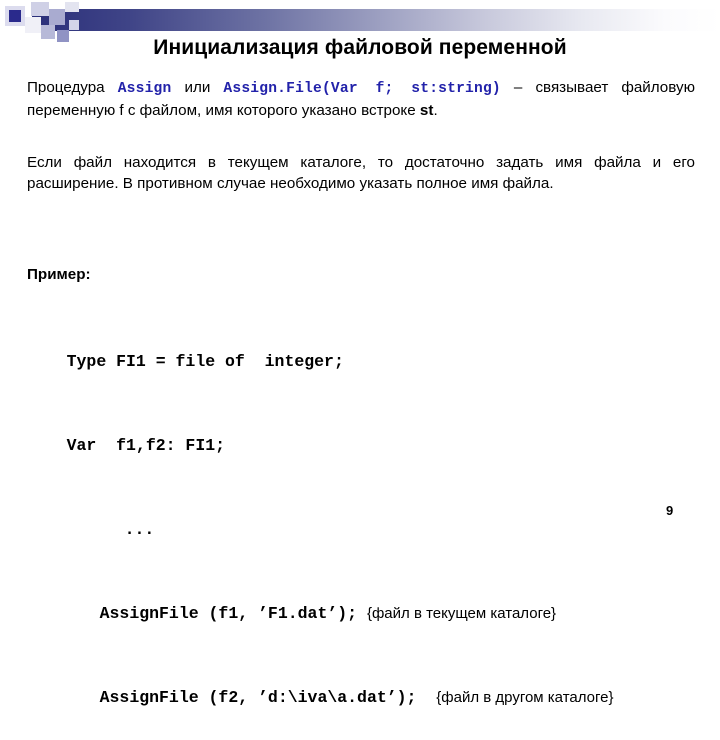 The width and height of the screenshot is (720, 740). I want to click on decor-square-accent-icon, so click(15, 16).